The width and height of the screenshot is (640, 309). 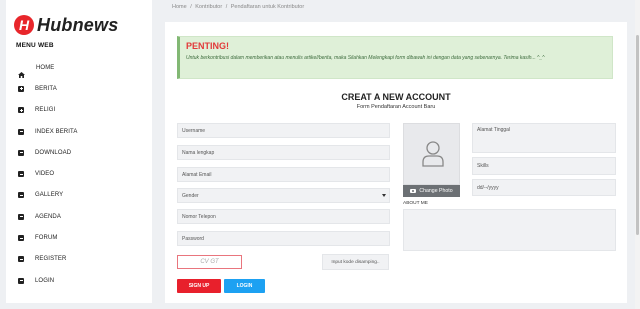 I want to click on sidebar-item-login: LOGIN, so click(x=79, y=280).